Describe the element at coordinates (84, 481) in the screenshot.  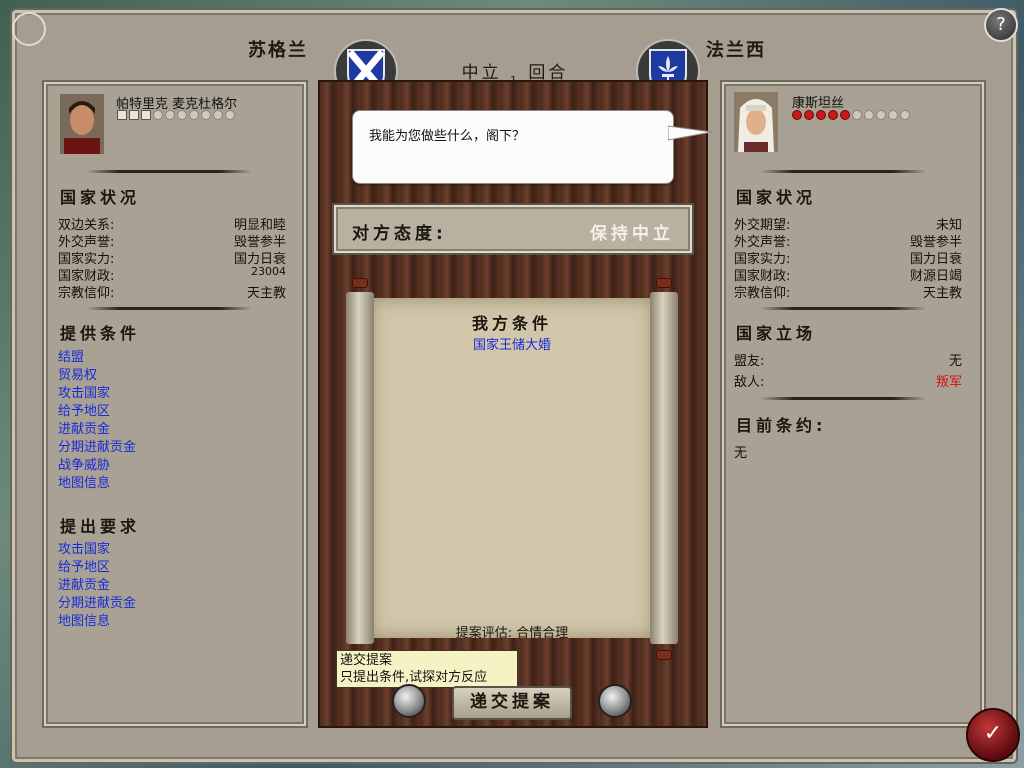
I see `offer-item: 地图信息` at that location.